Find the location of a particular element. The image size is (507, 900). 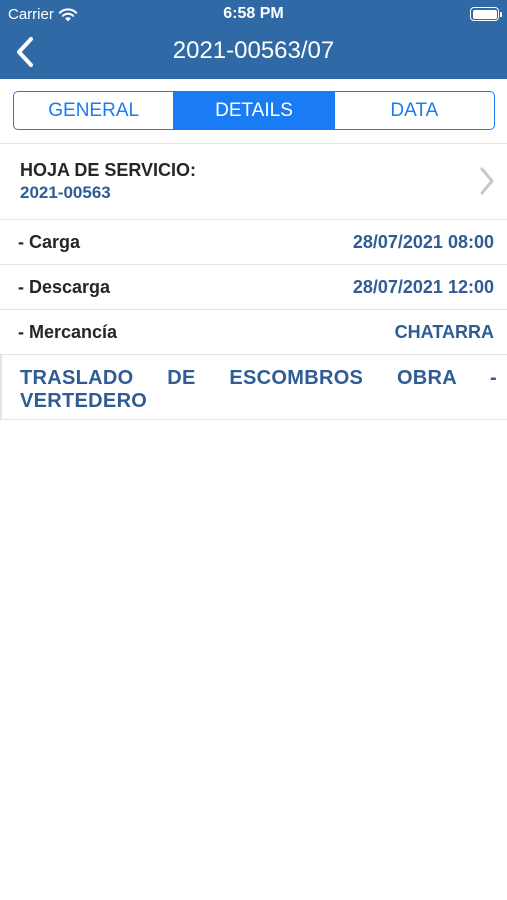

chevron-left-icon is located at coordinates (25, 52).